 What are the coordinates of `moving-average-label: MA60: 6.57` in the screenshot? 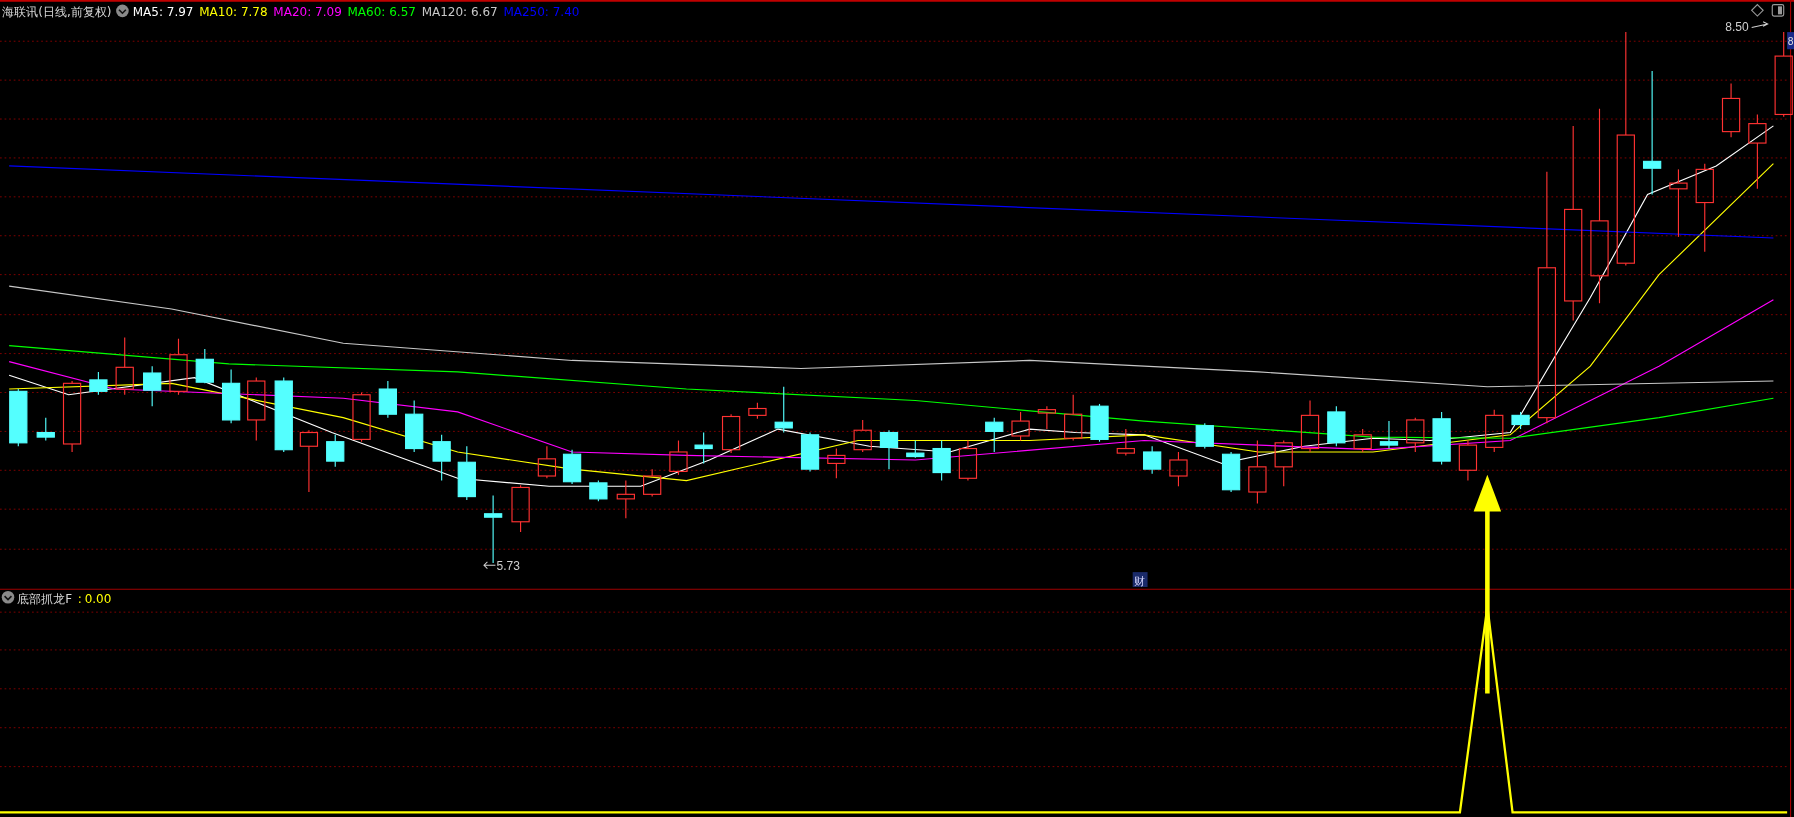 It's located at (381, 12).